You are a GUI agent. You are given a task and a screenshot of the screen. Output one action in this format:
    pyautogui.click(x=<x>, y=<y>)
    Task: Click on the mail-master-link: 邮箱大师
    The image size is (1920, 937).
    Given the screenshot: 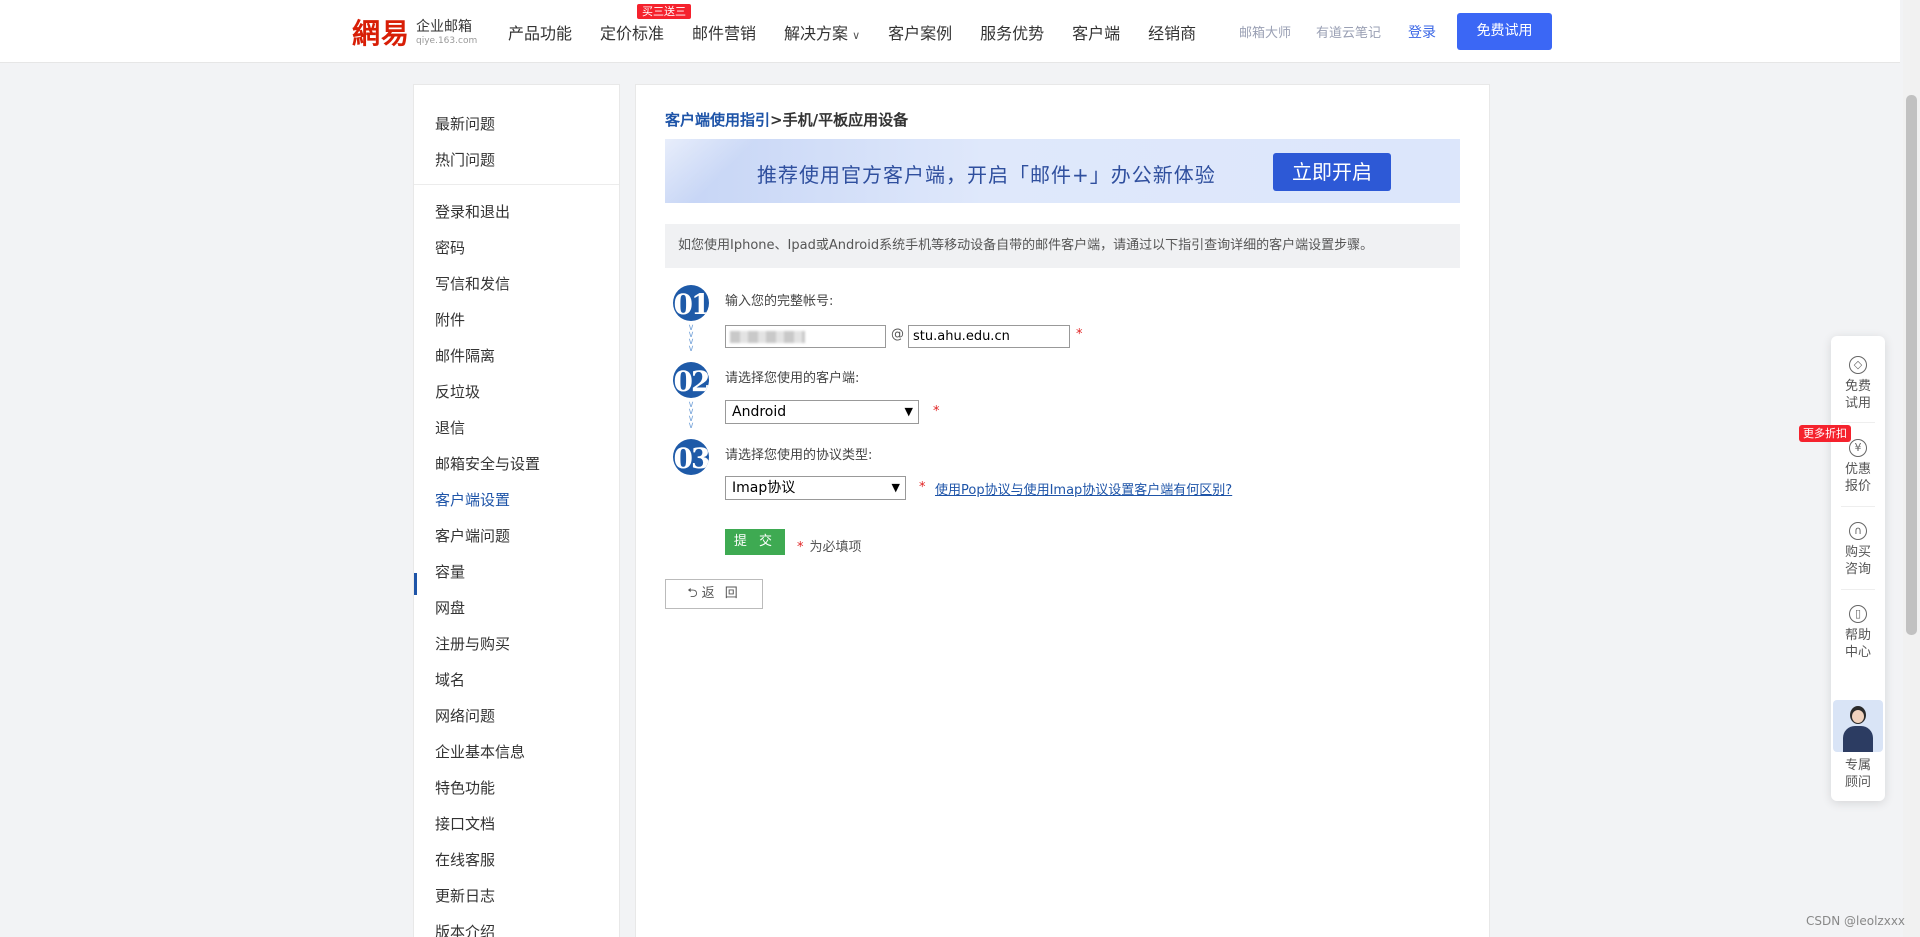 What is the action you would take?
    pyautogui.click(x=1265, y=31)
    